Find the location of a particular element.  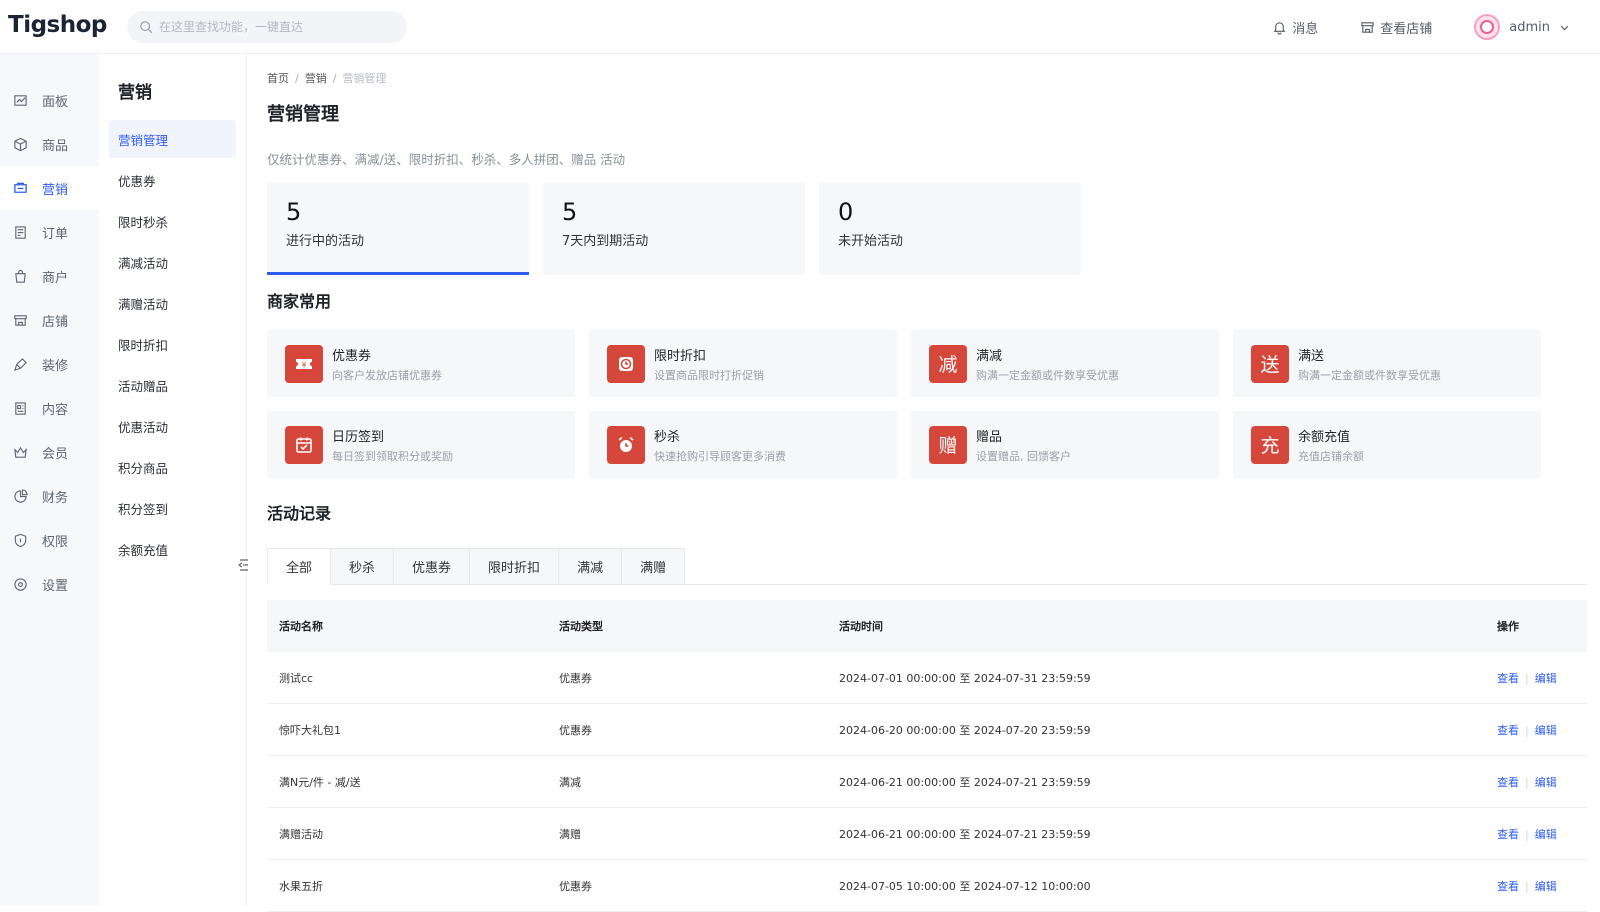

tool-card-1: 限时折扣 设置商品限时打折促销 is located at coordinates (743, 363).